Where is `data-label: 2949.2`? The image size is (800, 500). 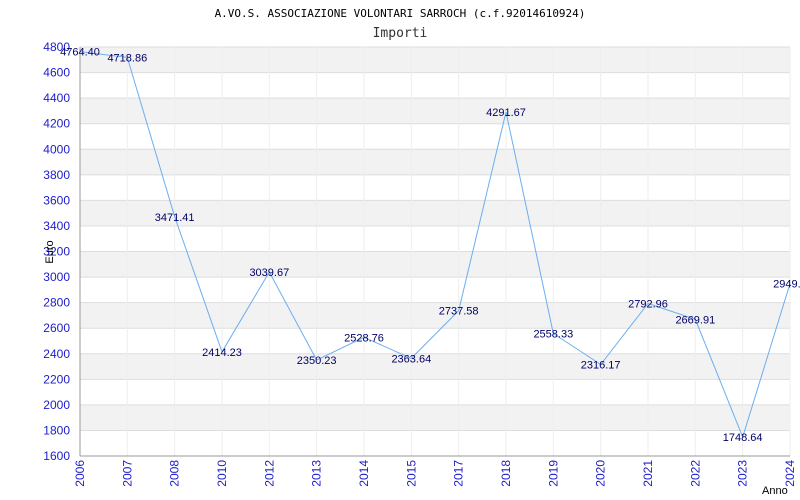
data-label: 2949.2 is located at coordinates (786, 285).